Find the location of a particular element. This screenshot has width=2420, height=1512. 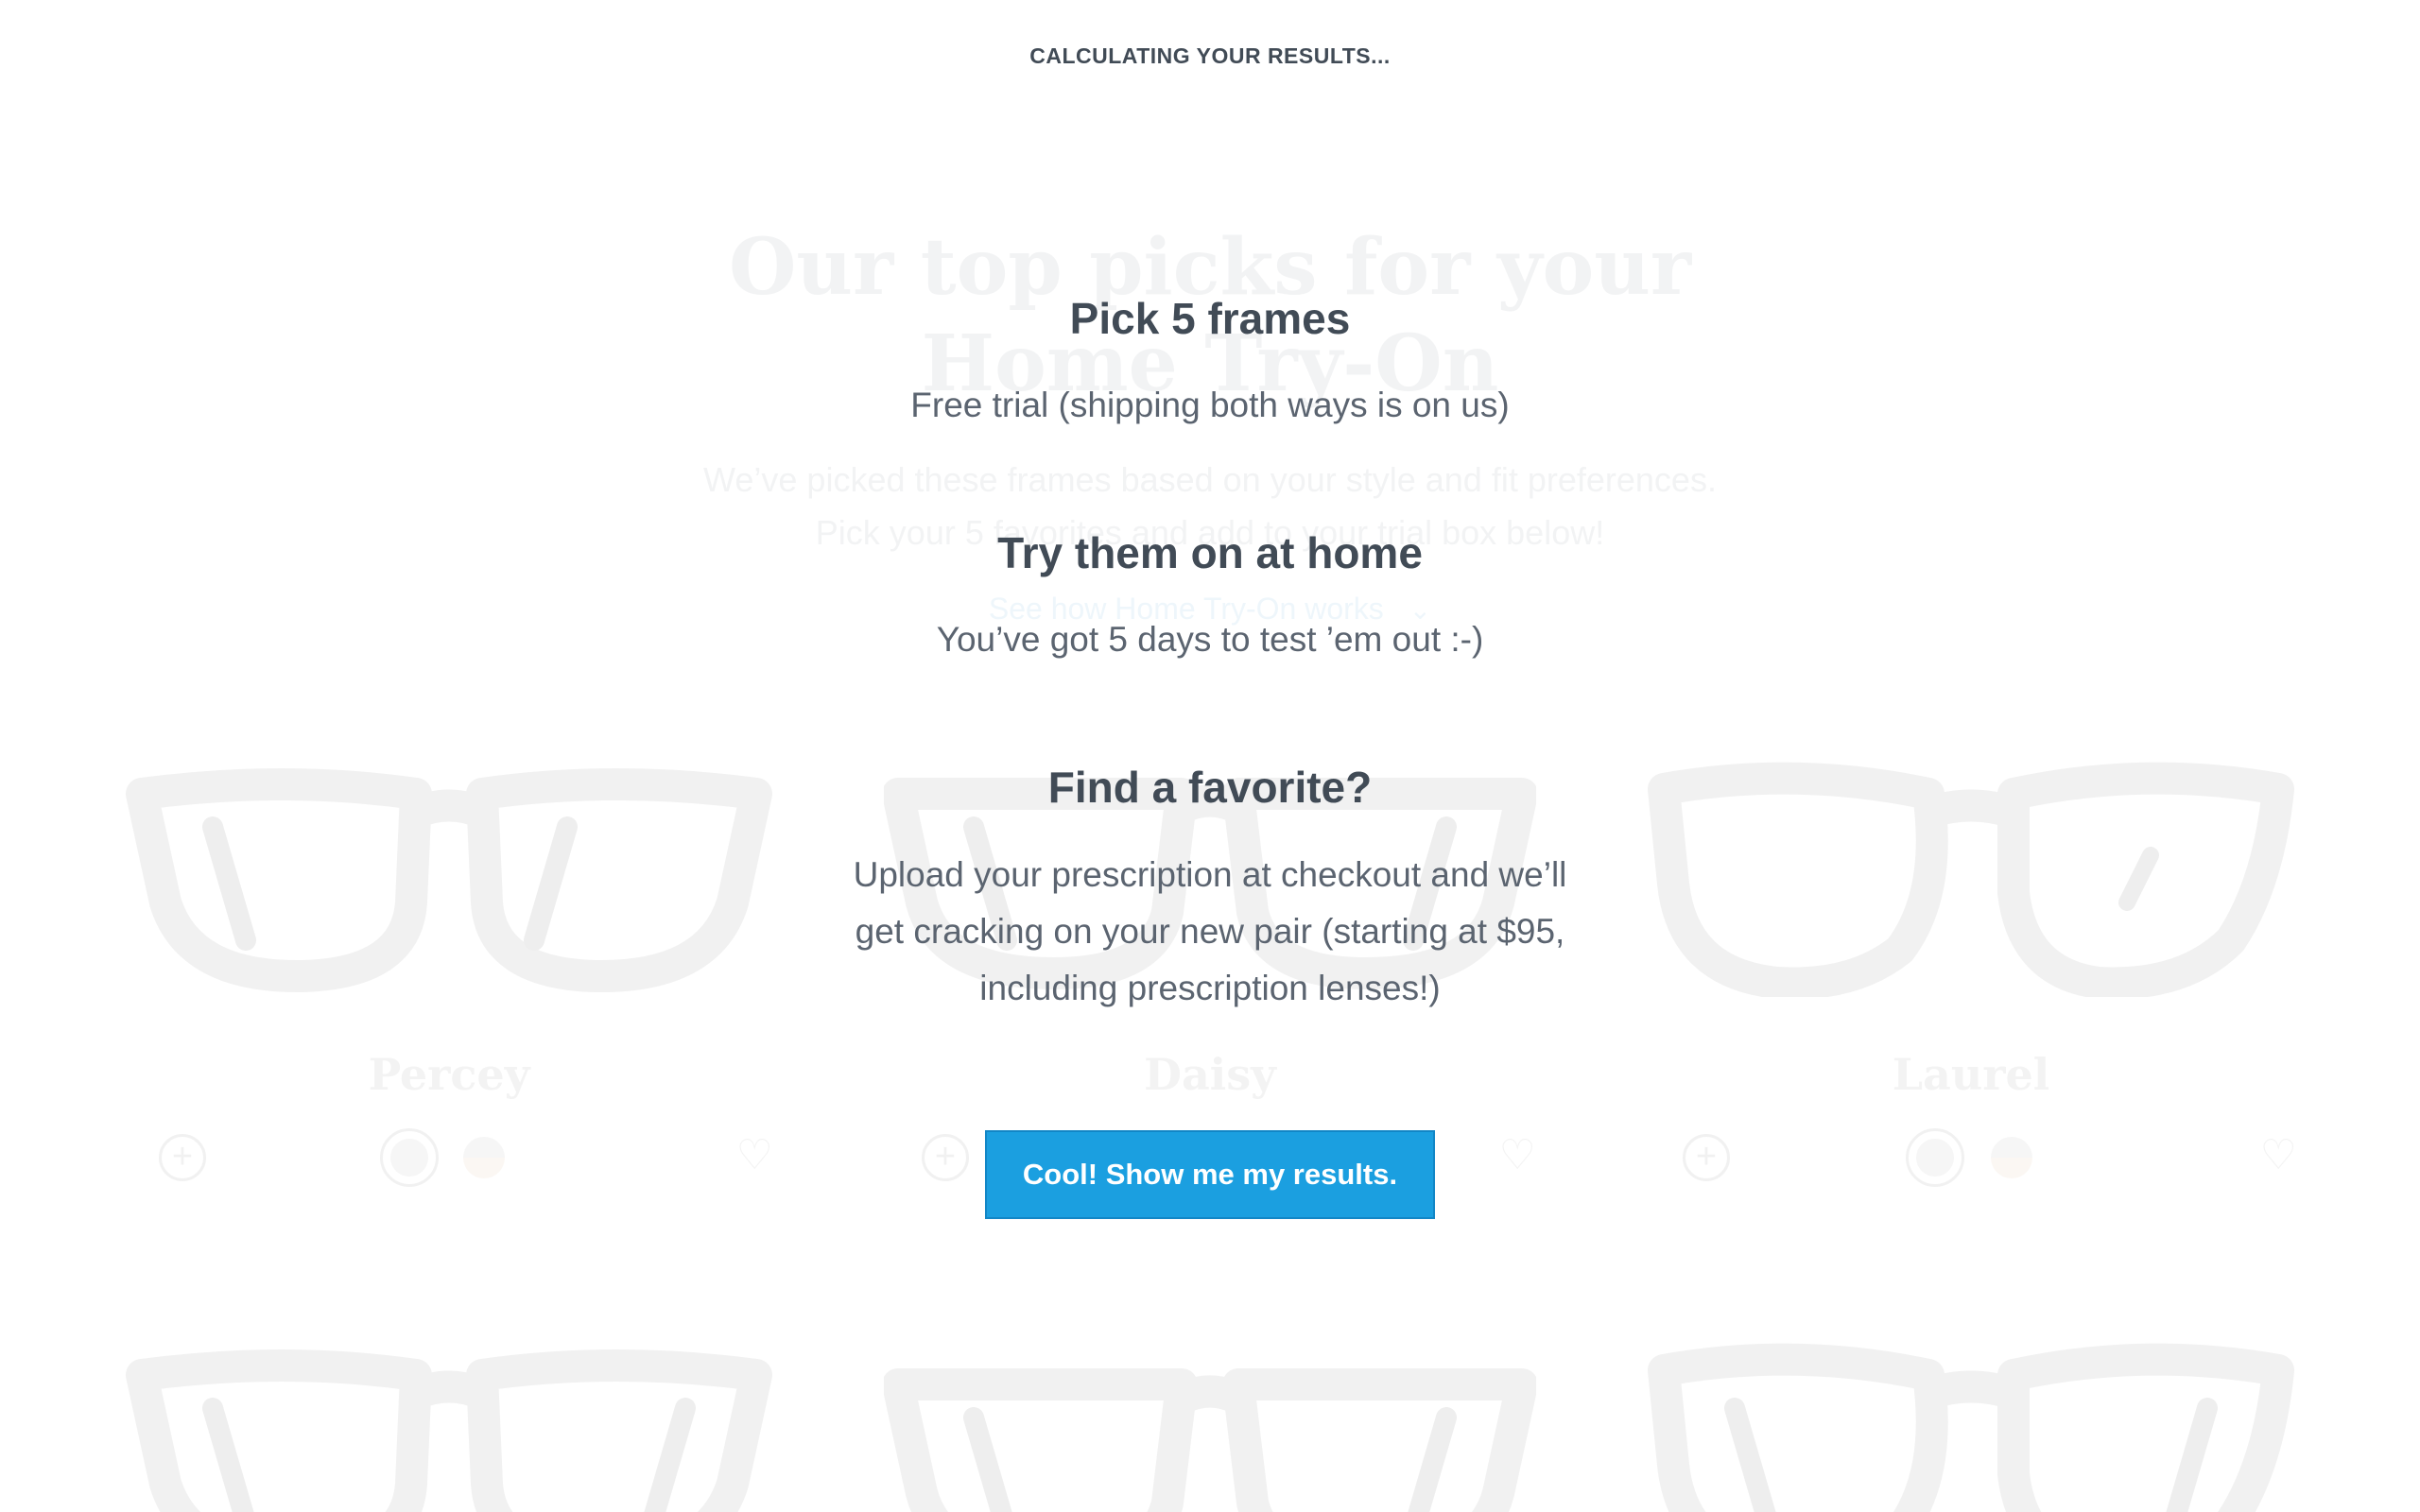

product-name-percey: Percey is located at coordinates (449, 1074).